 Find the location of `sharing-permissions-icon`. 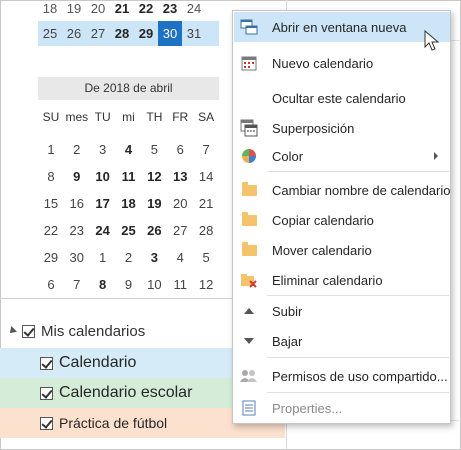

sharing-permissions-icon is located at coordinates (249, 376).